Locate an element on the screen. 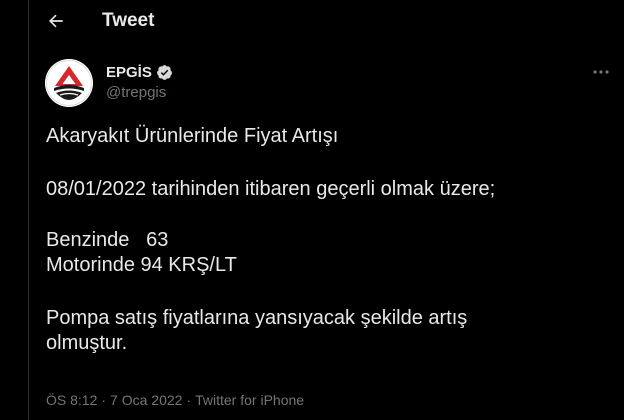  more-options-button is located at coordinates (601, 72).